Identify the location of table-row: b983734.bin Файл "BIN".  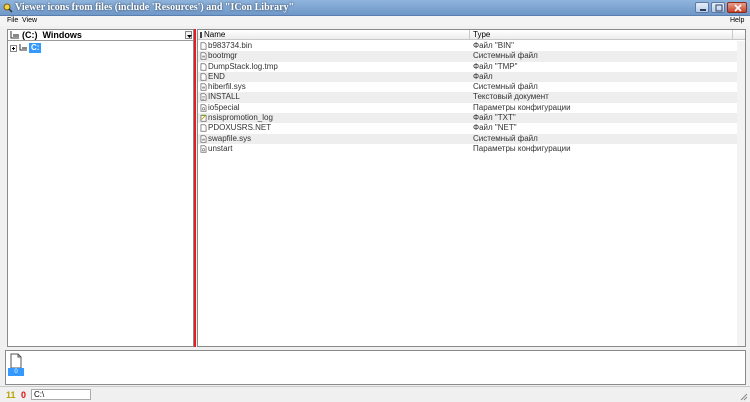
(467, 46).